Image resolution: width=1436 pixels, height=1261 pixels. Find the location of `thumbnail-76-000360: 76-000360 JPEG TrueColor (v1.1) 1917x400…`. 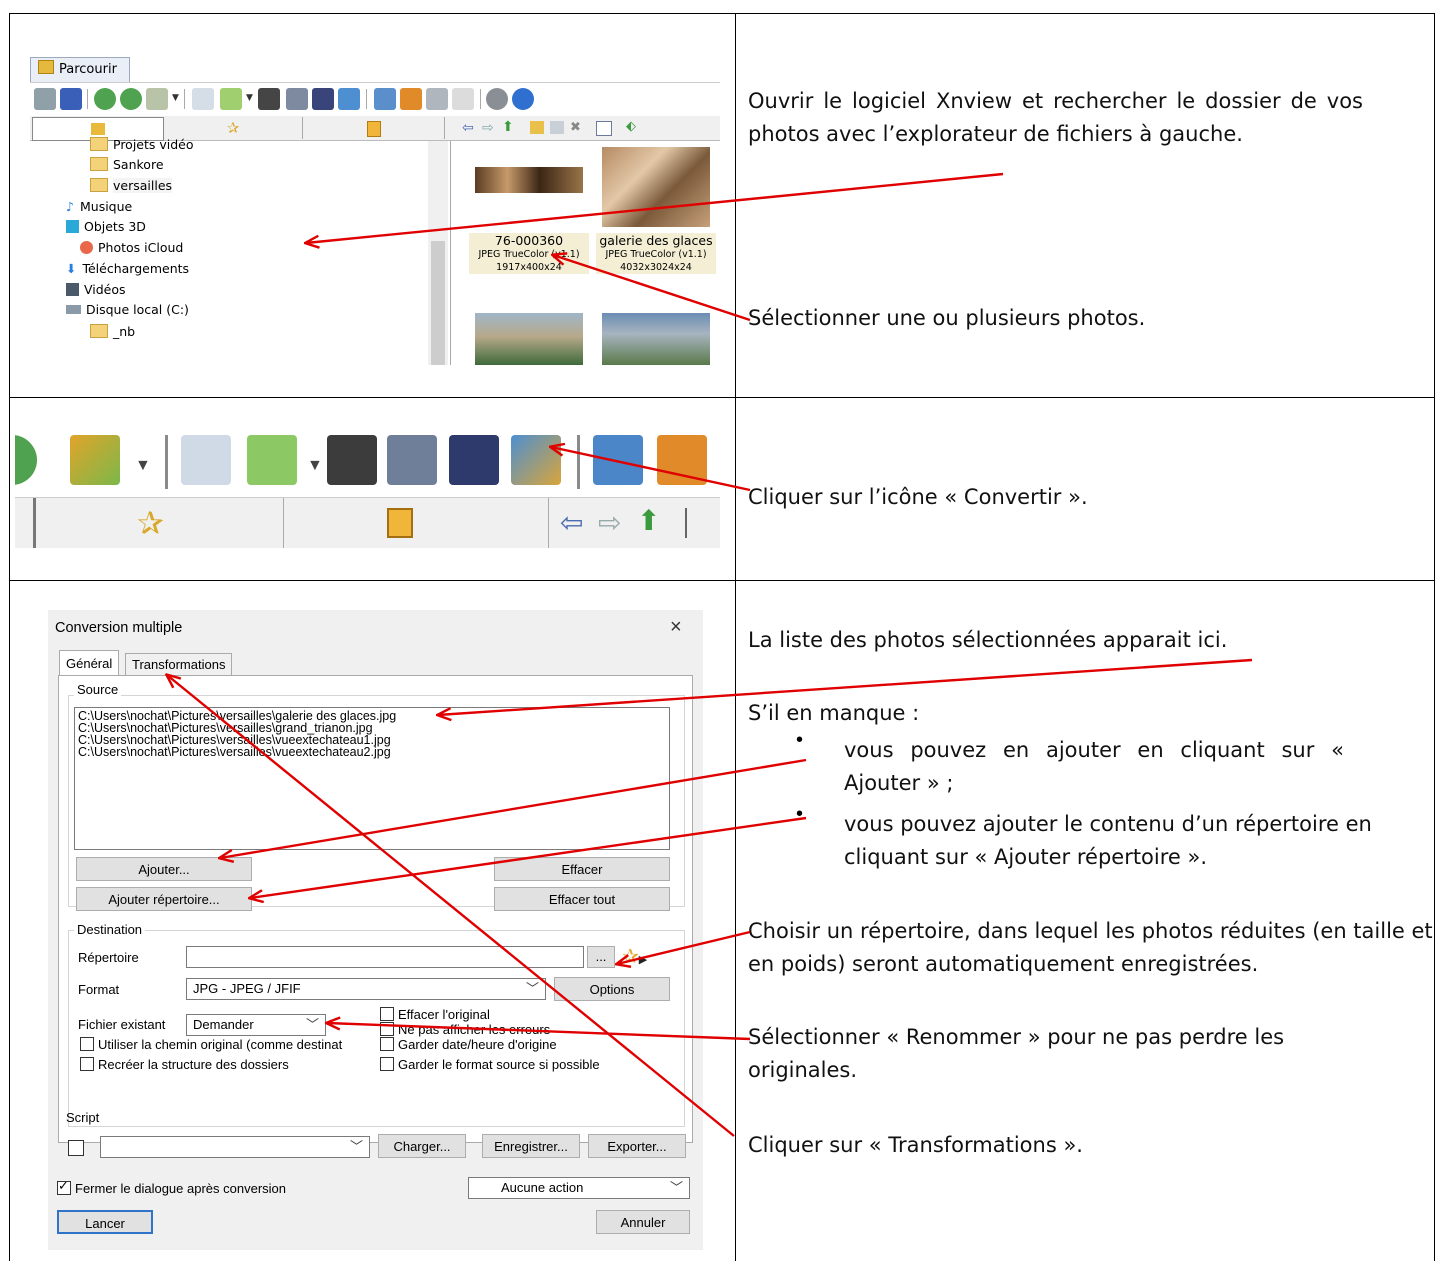

thumbnail-76-000360: 76-000360 JPEG TrueColor (v1.1) 1917x400… is located at coordinates (529, 210).